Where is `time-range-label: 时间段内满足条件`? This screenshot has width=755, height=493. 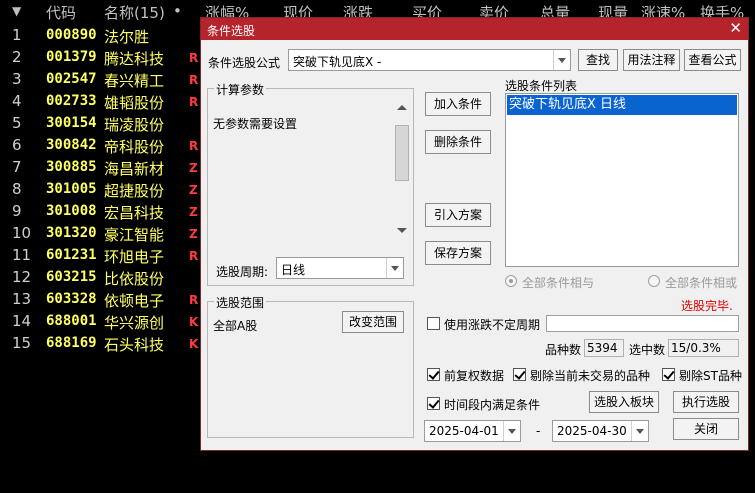 time-range-label: 时间段内满足条件 is located at coordinates (492, 405).